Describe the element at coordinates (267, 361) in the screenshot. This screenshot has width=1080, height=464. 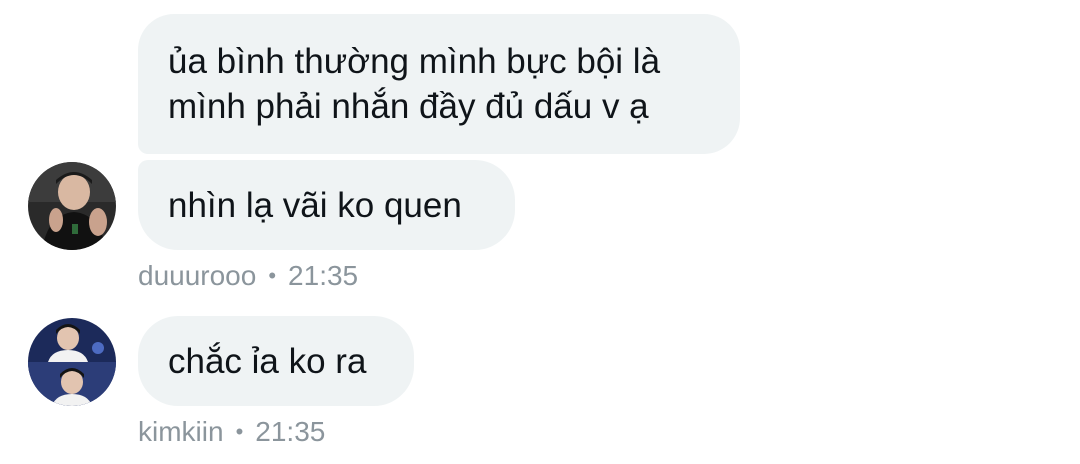
I see `message-text: chắc ỉa ko ra` at that location.